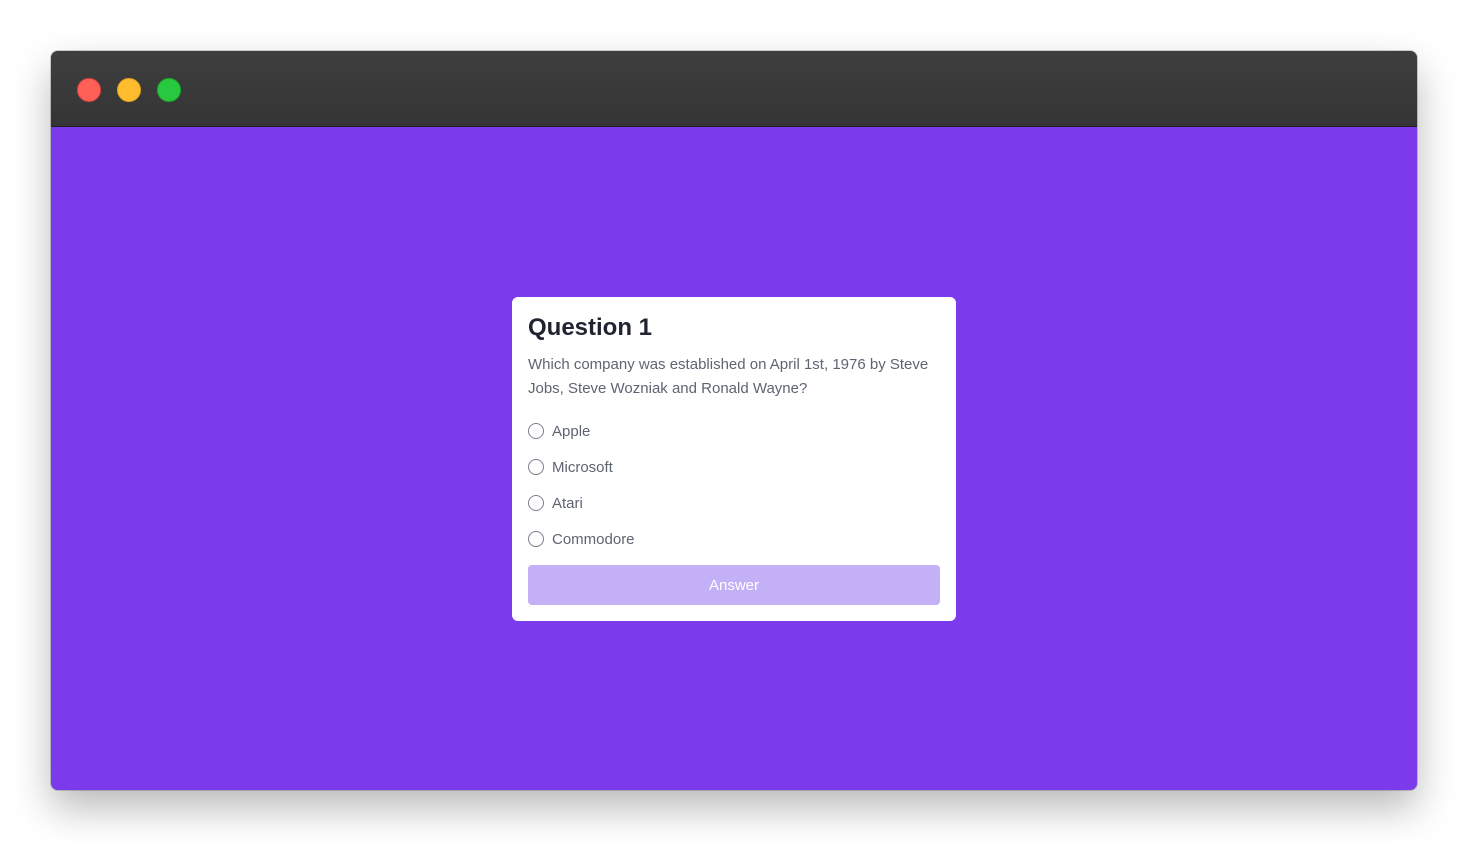  I want to click on question-title: Question 1, so click(590, 327).